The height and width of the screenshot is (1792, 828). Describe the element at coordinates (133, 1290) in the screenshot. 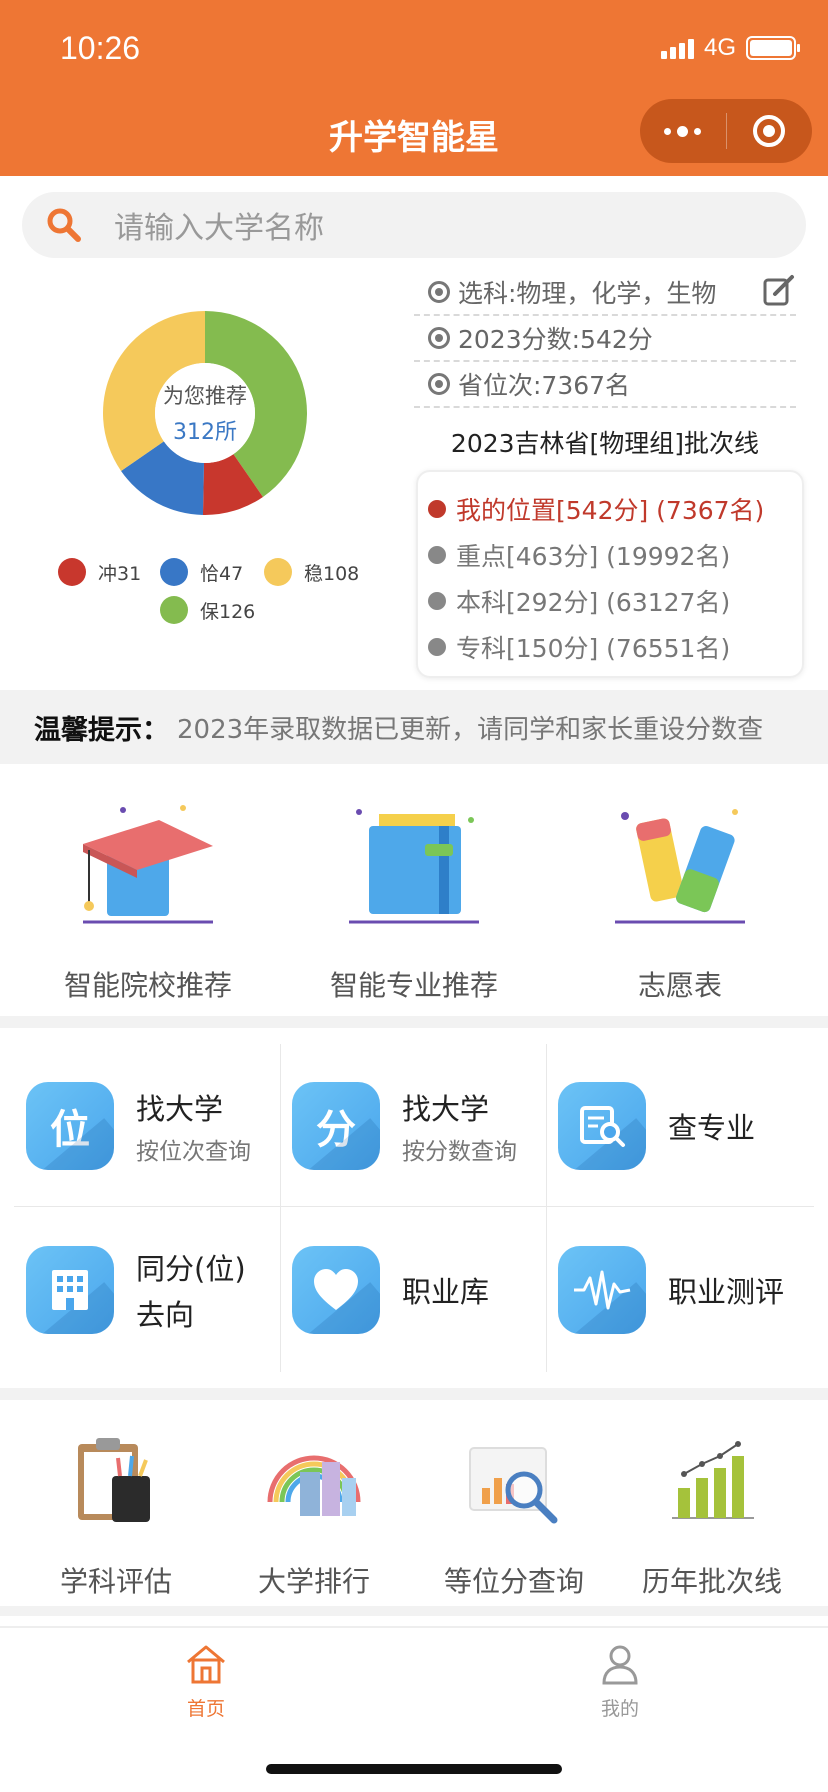

I see `same-score-destination: 同分(位) 去向` at that location.